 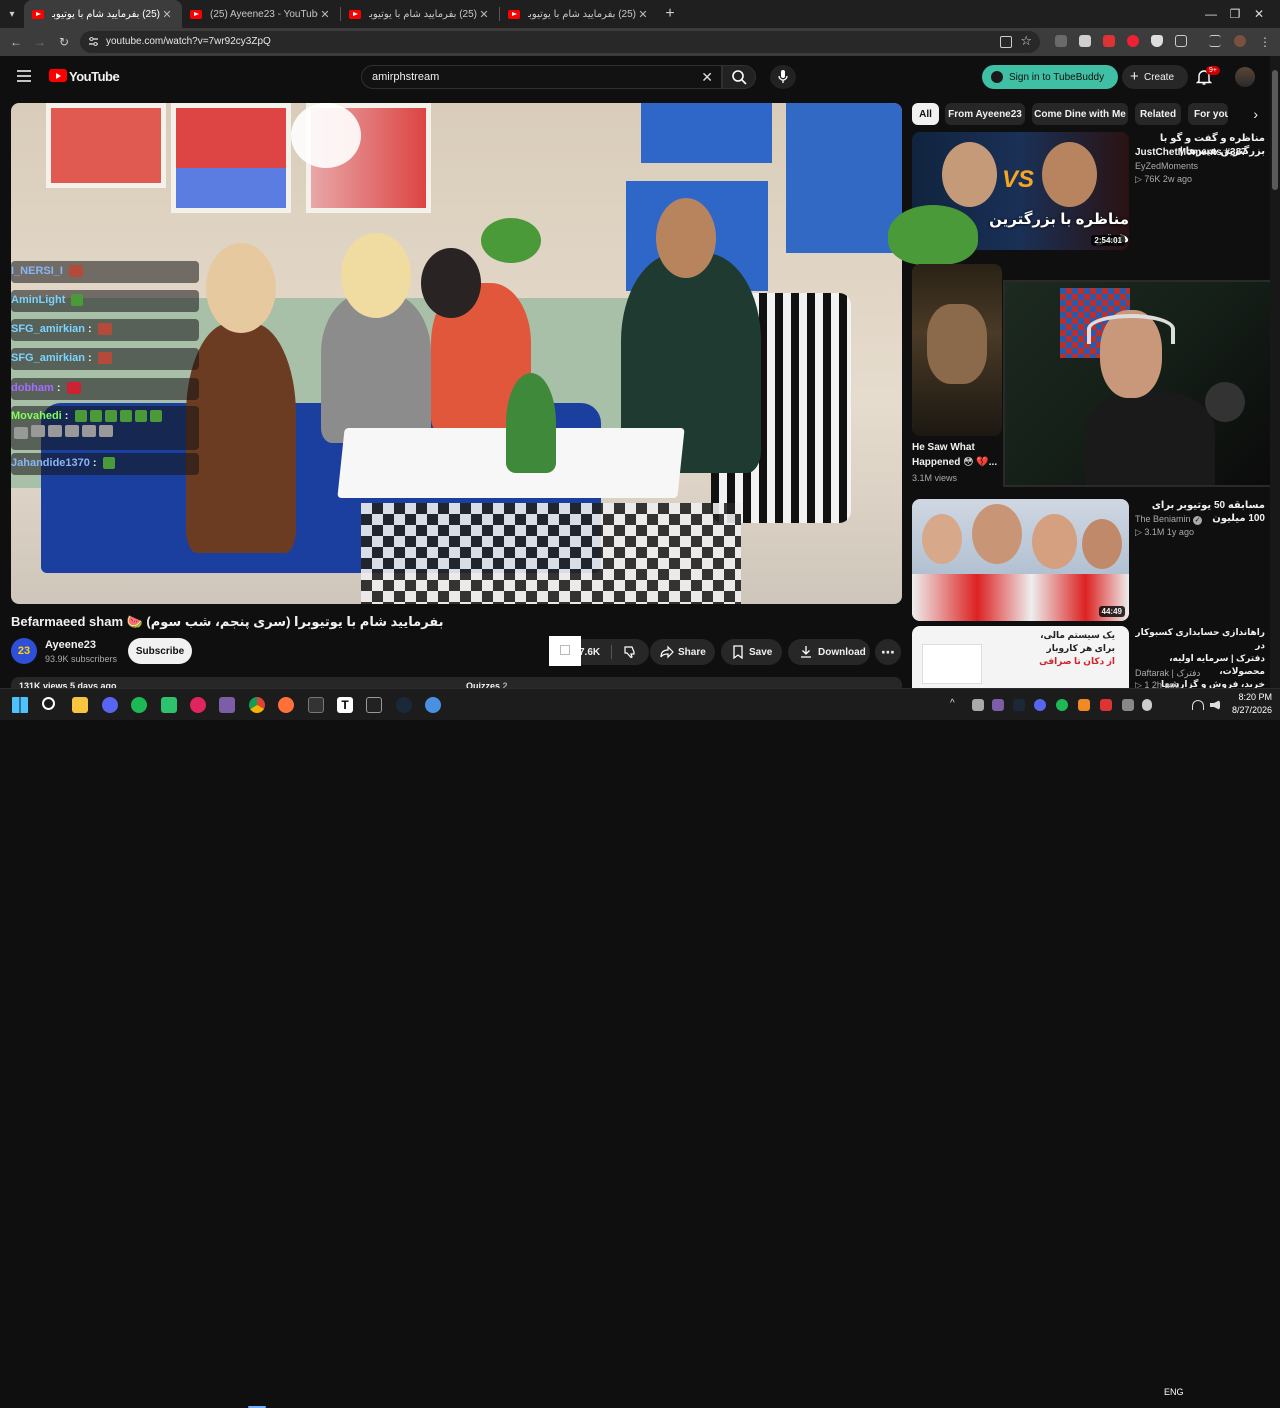 I want to click on file-explorer-icon, so click(x=80, y=705).